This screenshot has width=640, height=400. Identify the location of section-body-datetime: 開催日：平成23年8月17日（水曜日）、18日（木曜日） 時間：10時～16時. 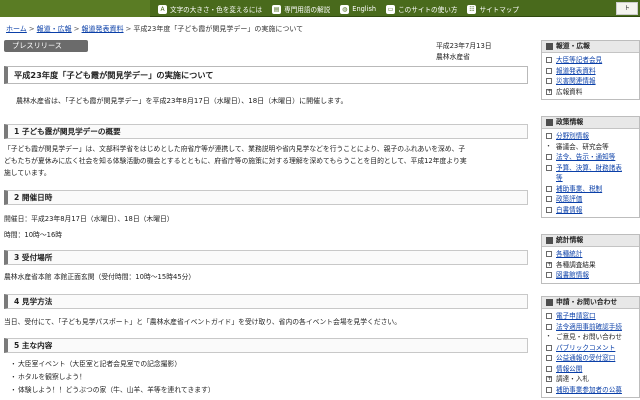
(89, 227).